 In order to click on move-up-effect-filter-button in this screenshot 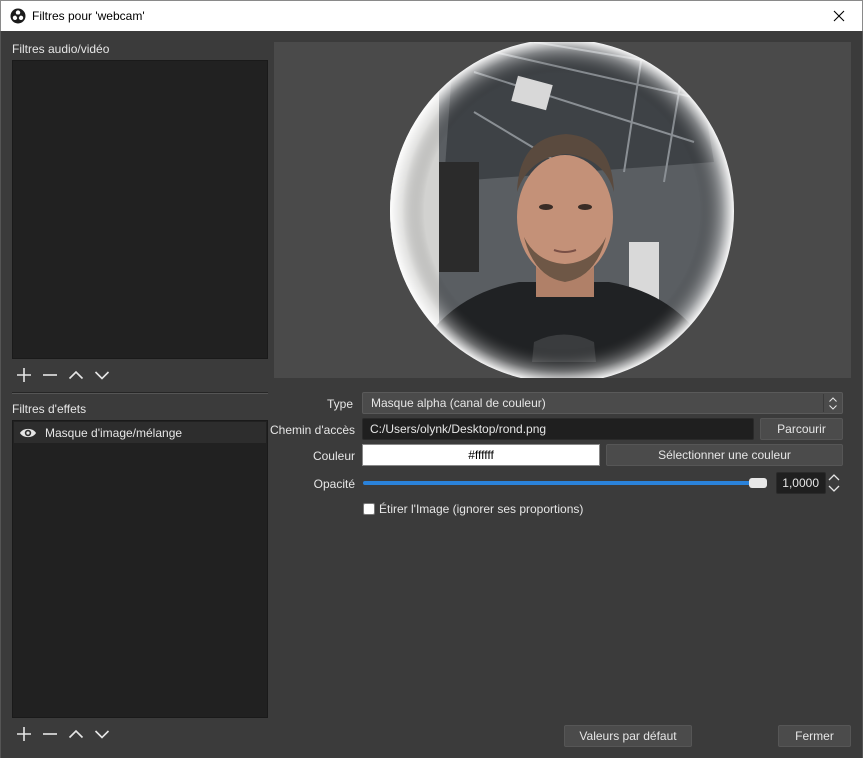, I will do `click(76, 734)`.